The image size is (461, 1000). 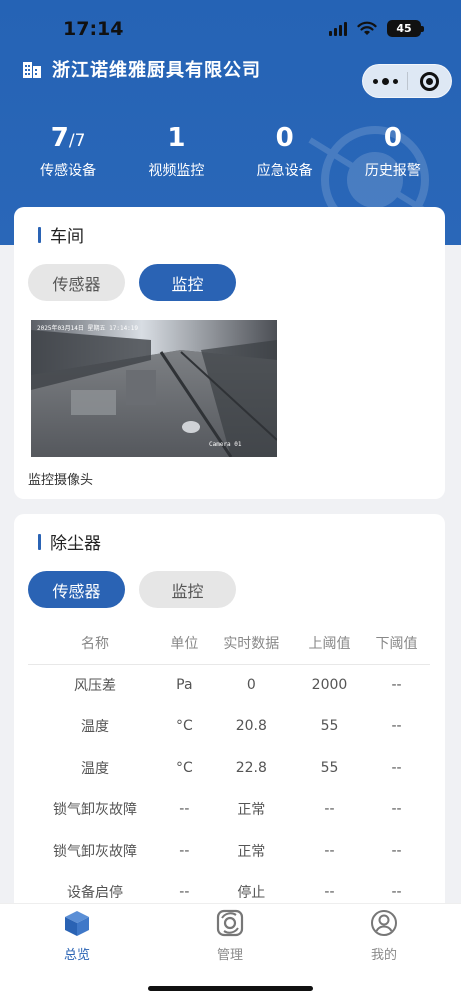 What do you see at coordinates (329, 643) in the screenshot?
I see `column-header-upper: 上阈值` at bounding box center [329, 643].